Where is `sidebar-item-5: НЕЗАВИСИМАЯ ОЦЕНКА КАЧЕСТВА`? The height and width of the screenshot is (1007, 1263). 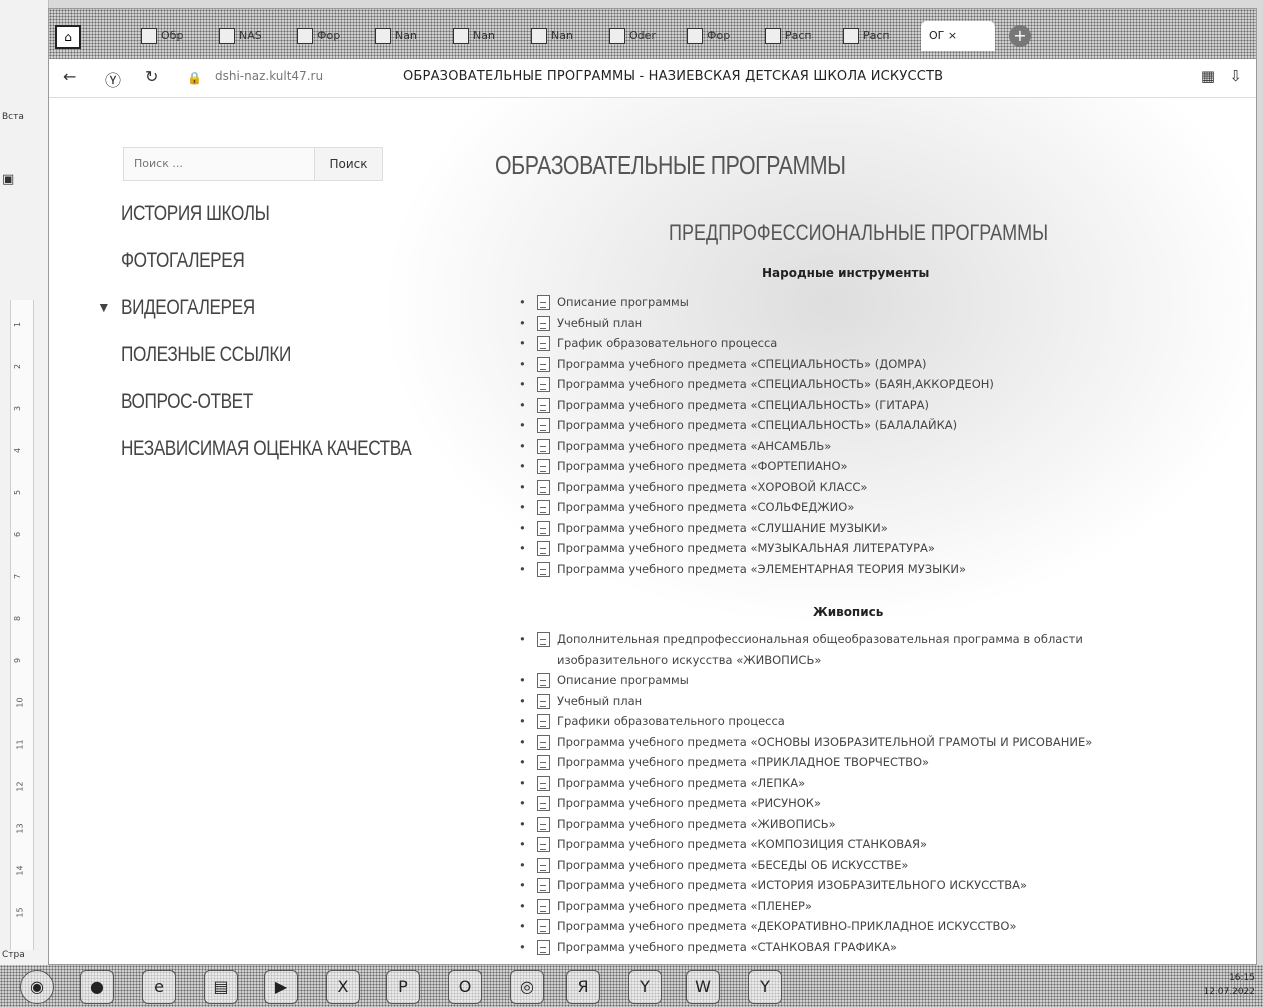 sidebar-item-5: НЕЗАВИСИМАЯ ОЦЕНКА КАЧЕСТВА is located at coordinates (266, 448).